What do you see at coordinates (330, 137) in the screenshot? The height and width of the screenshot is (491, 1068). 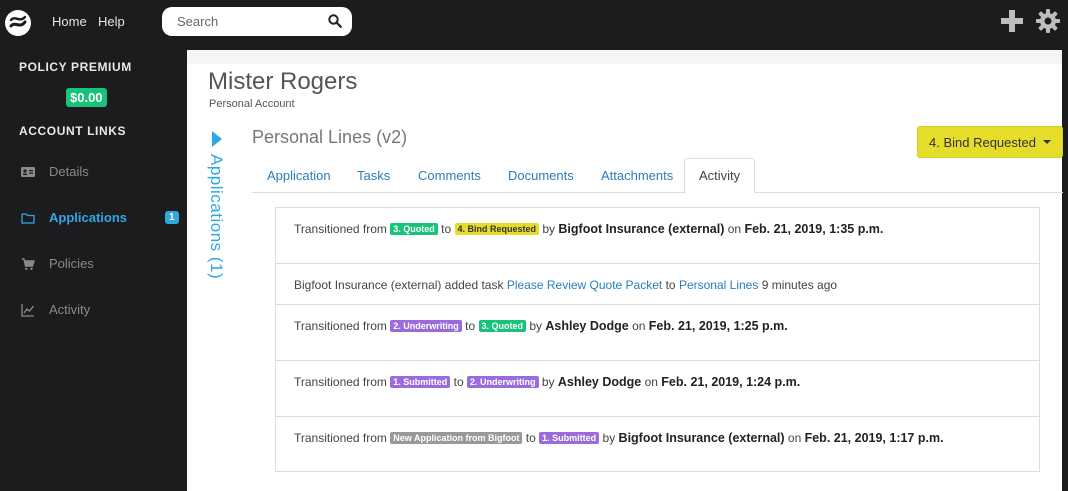 I see `application-title: Personal Lines (v2)` at bounding box center [330, 137].